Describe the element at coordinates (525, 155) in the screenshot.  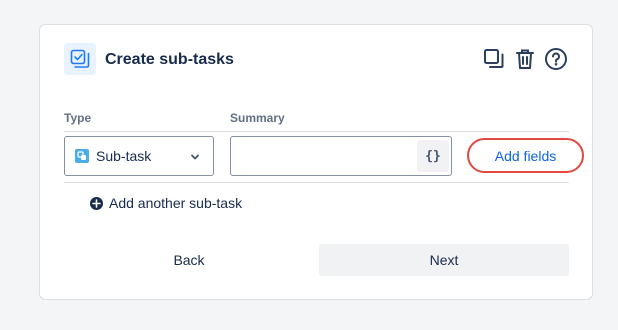
I see `add-fields-button: Add fields` at that location.